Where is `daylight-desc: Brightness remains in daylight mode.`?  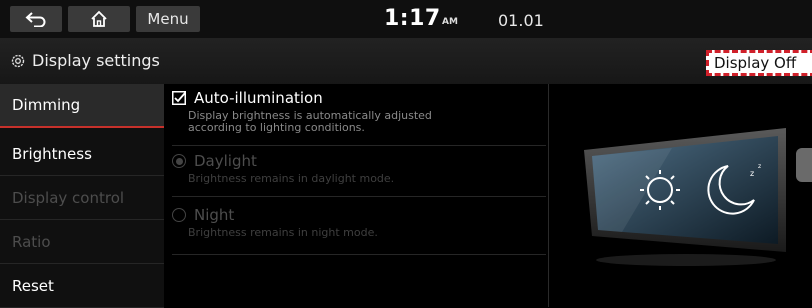 daylight-desc: Brightness remains in daylight mode. is located at coordinates (291, 178).